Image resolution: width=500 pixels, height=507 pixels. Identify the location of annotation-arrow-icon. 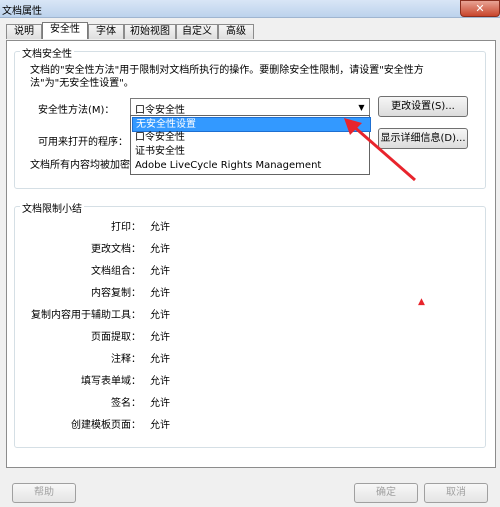
(380, 150).